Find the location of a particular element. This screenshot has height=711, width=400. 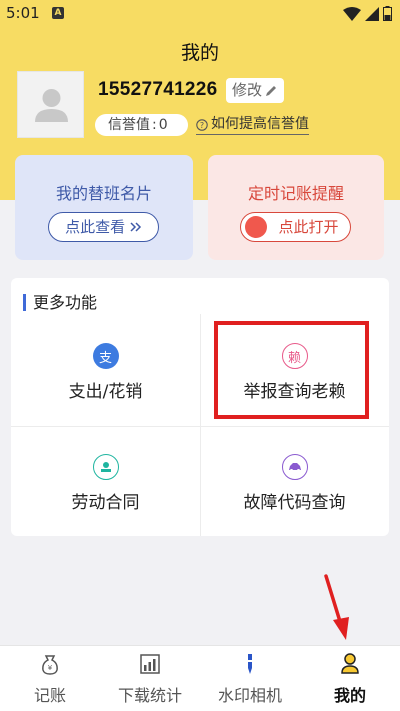

arrow-annotation is located at coordinates (336, 607).